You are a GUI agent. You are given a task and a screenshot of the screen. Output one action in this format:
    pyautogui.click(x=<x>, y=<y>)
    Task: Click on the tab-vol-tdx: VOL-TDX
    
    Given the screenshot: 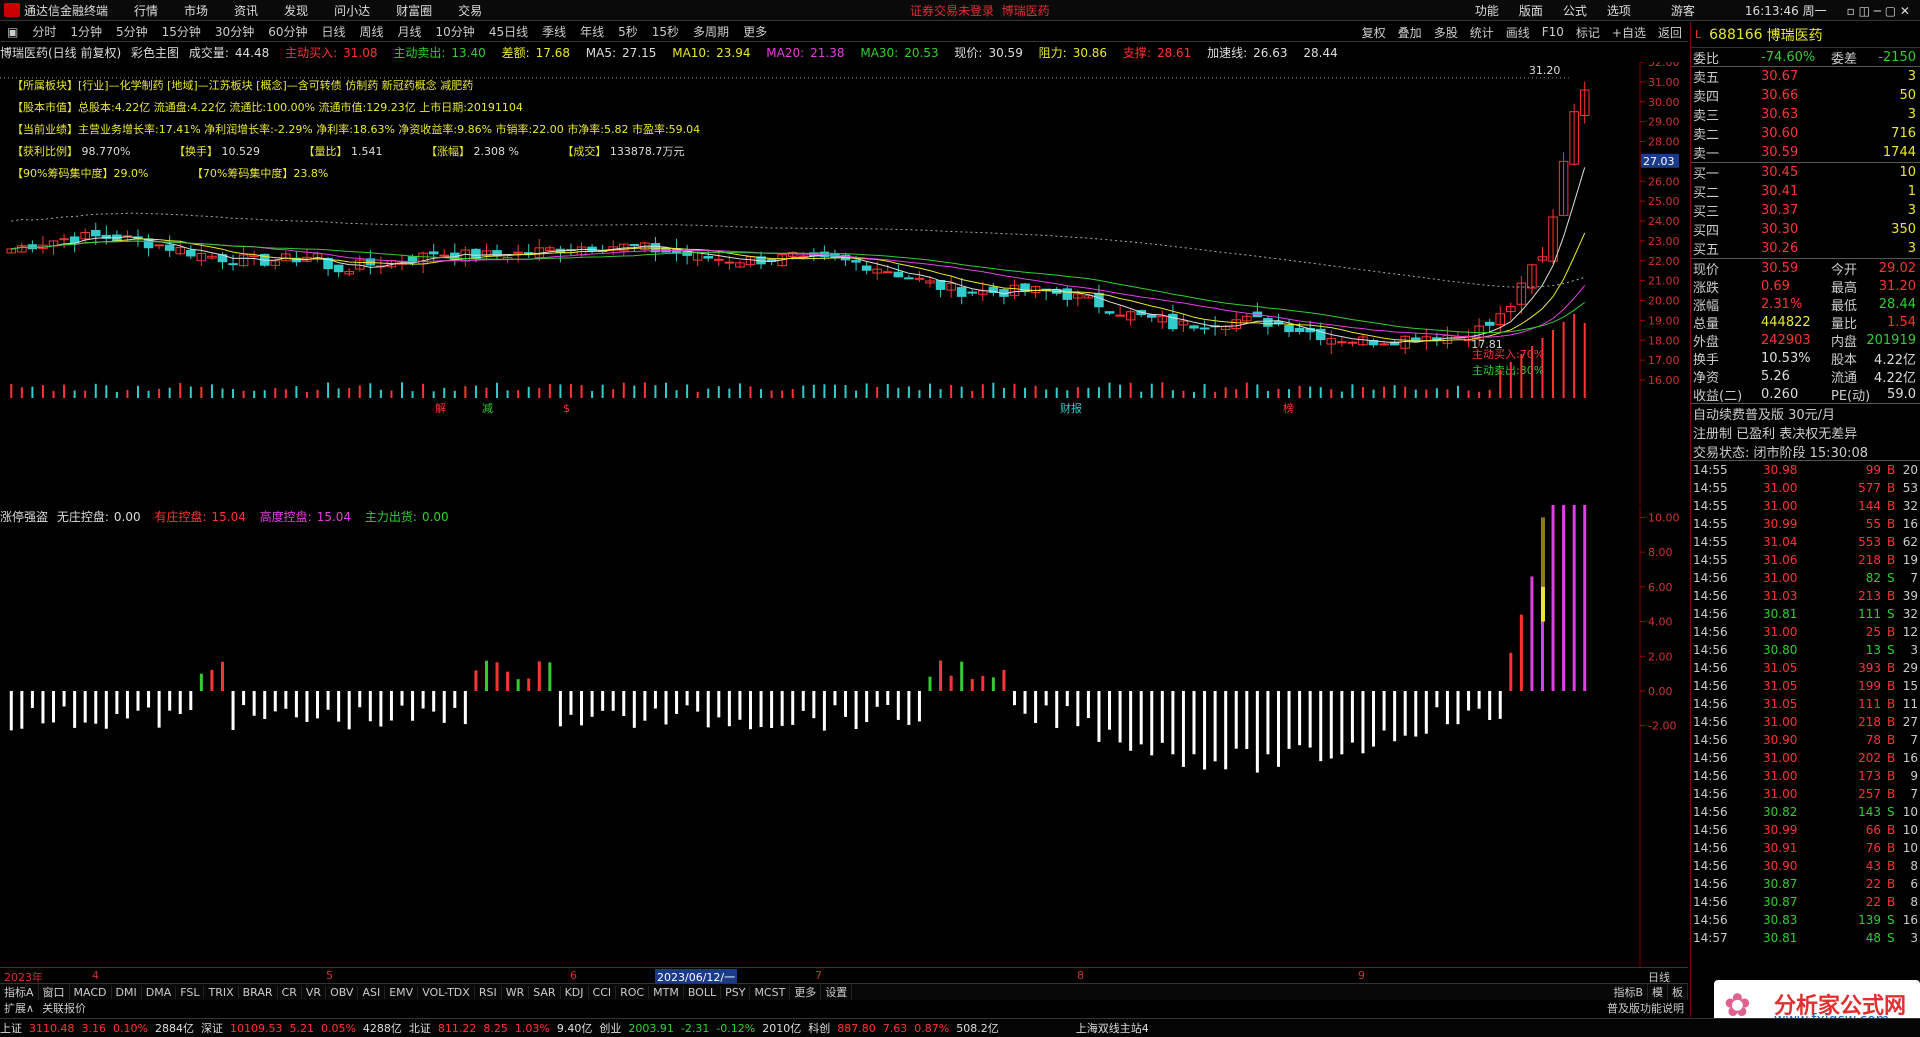 What is the action you would take?
    pyautogui.click(x=446, y=992)
    